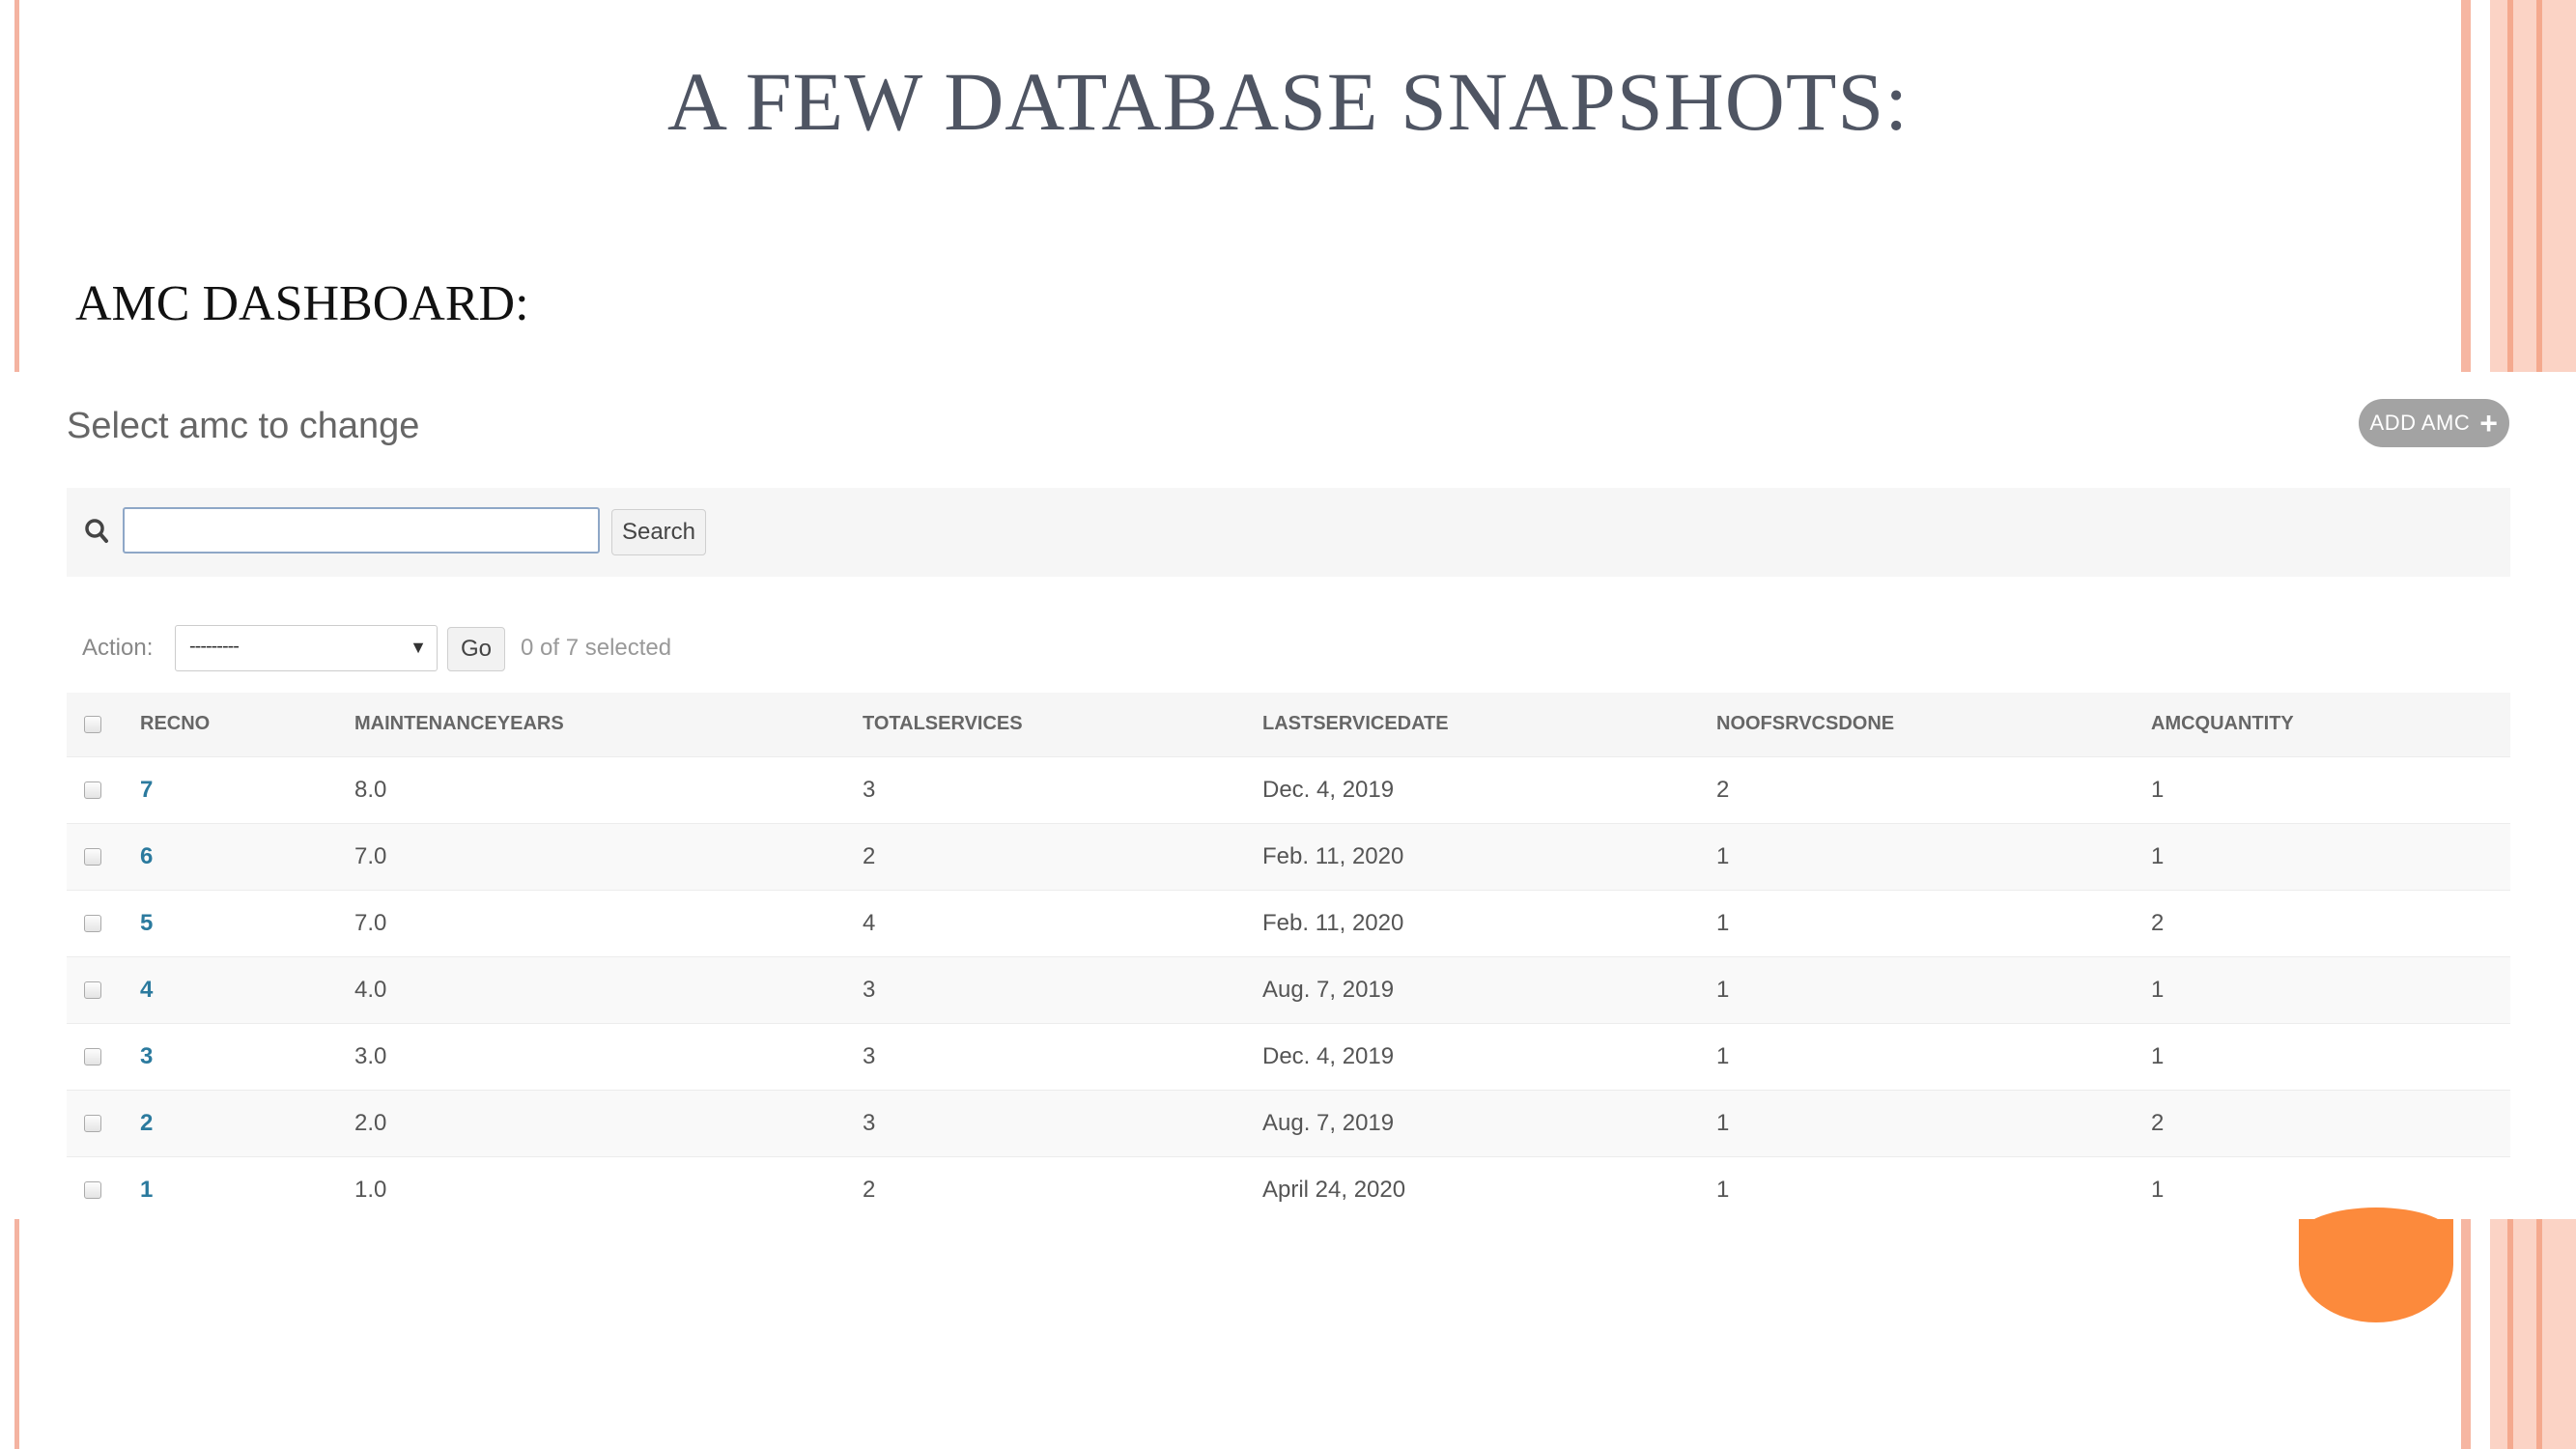 This screenshot has height=1449, width=2576. What do you see at coordinates (118, 648) in the screenshot?
I see `action-label: Action:` at bounding box center [118, 648].